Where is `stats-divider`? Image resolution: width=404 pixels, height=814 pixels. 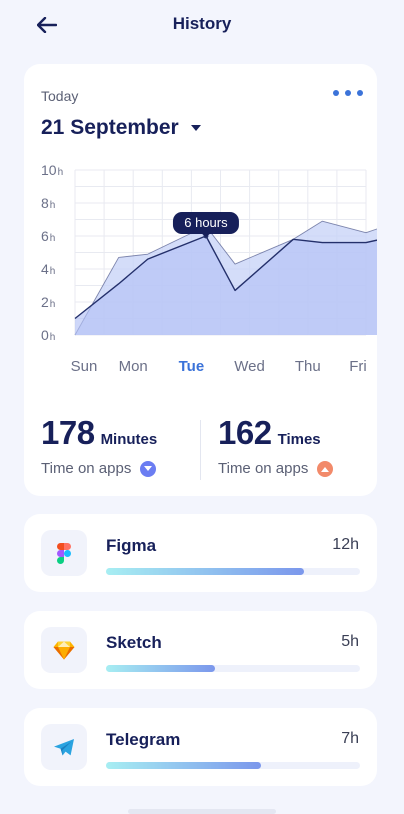 stats-divider is located at coordinates (200, 450).